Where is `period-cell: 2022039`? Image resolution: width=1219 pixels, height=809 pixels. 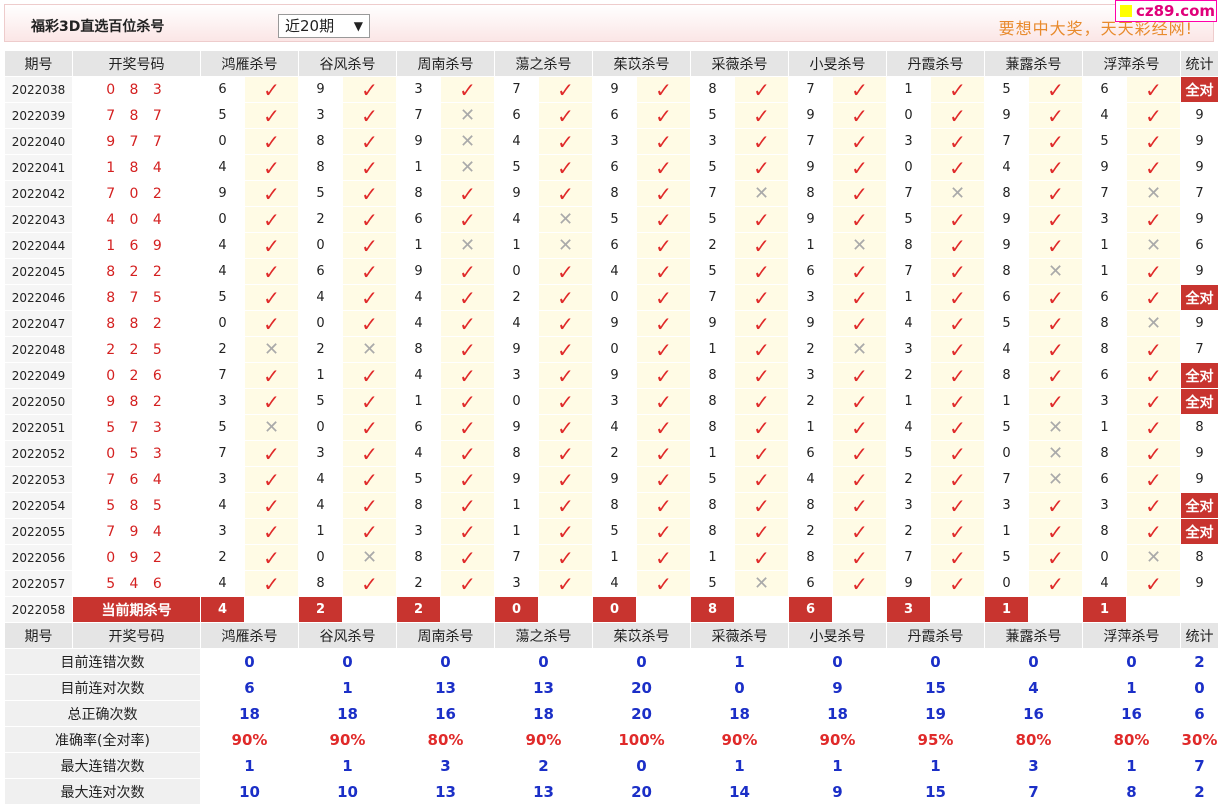
period-cell: 2022039 is located at coordinates (38, 115).